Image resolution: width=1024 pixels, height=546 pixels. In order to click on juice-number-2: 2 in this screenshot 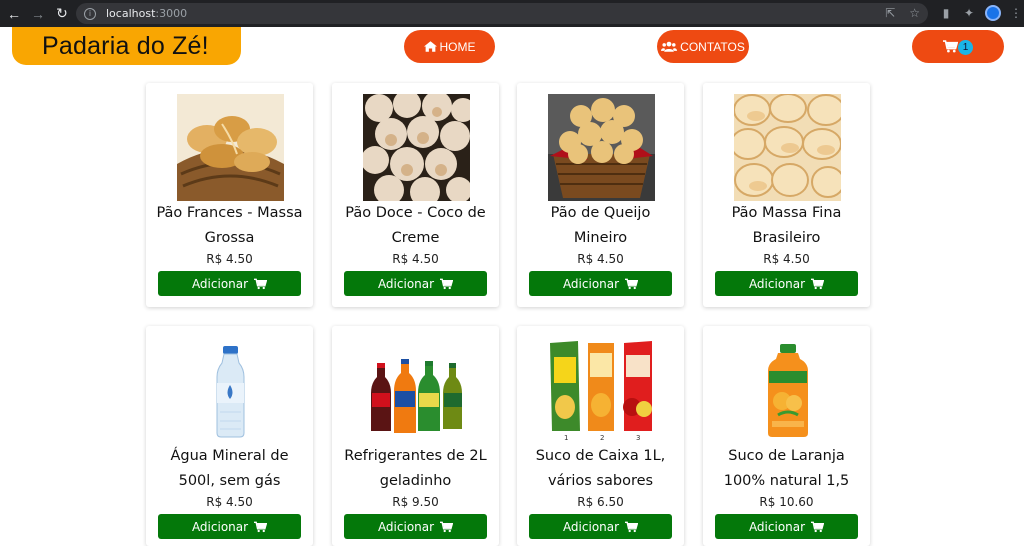, I will do `click(602, 438)`.